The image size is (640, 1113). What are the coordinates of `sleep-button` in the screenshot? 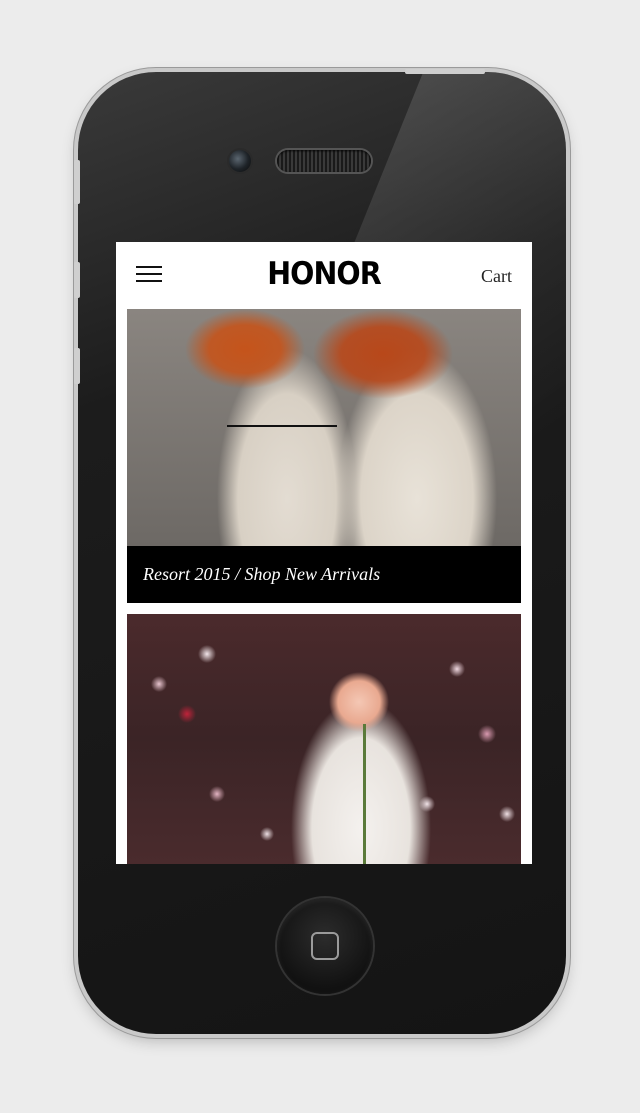 It's located at (445, 71).